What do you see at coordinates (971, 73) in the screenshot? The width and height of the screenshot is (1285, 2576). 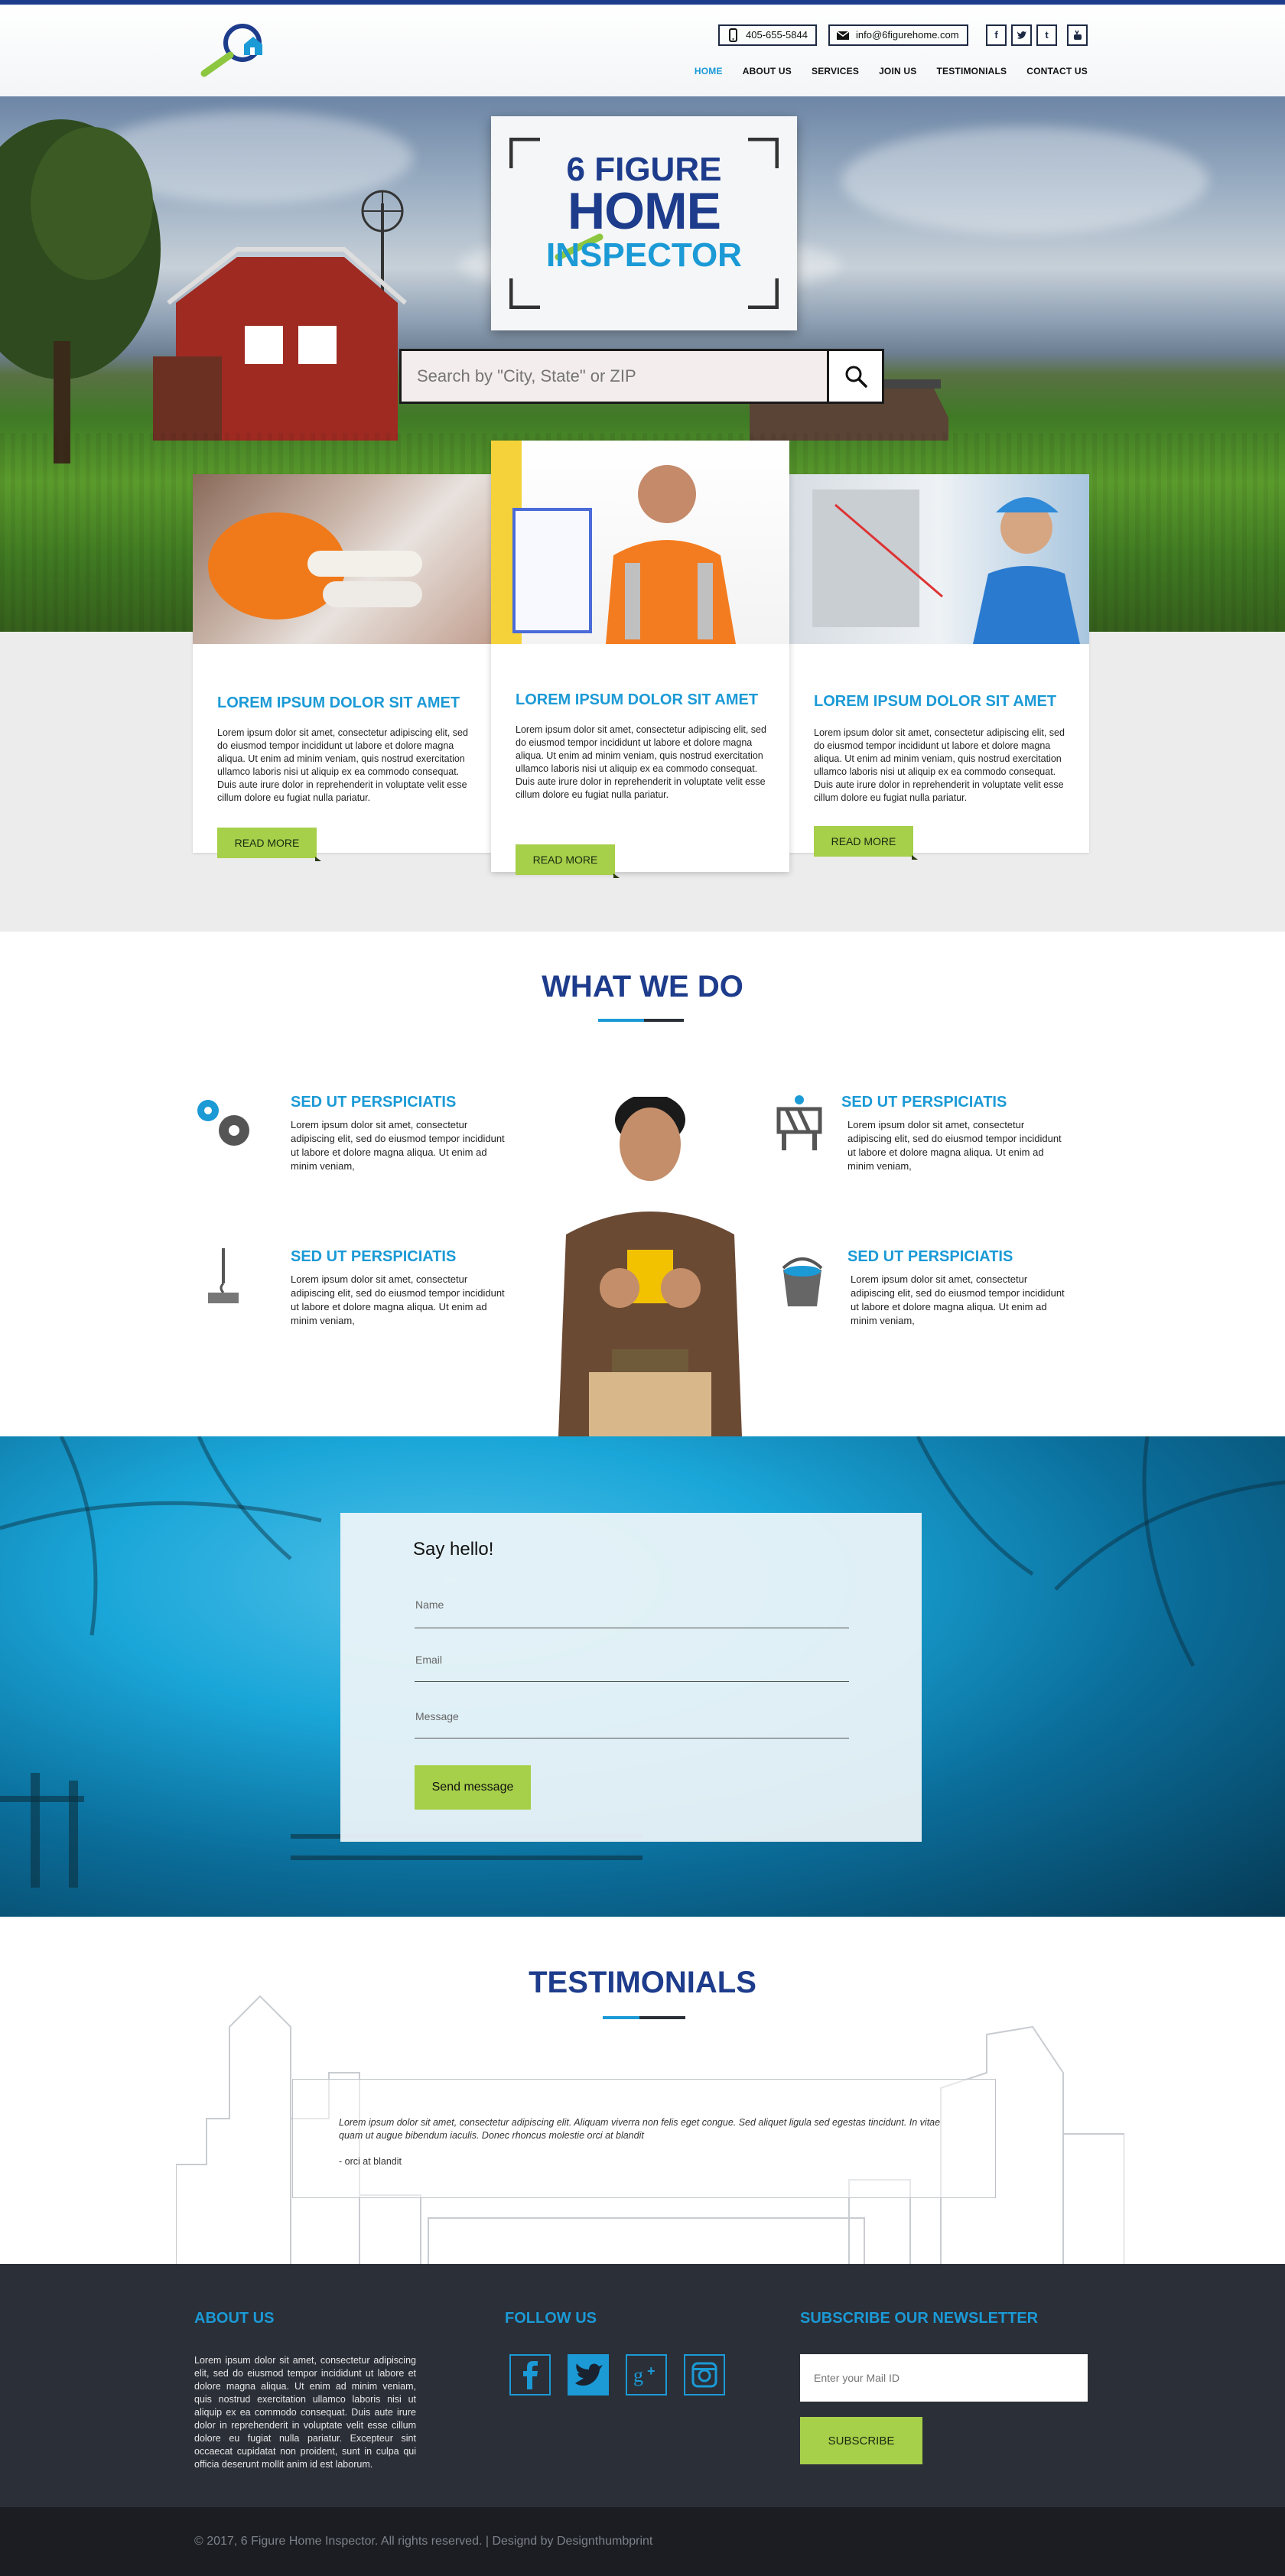 I see `nav-testimonials: TESTIMONIALS` at bounding box center [971, 73].